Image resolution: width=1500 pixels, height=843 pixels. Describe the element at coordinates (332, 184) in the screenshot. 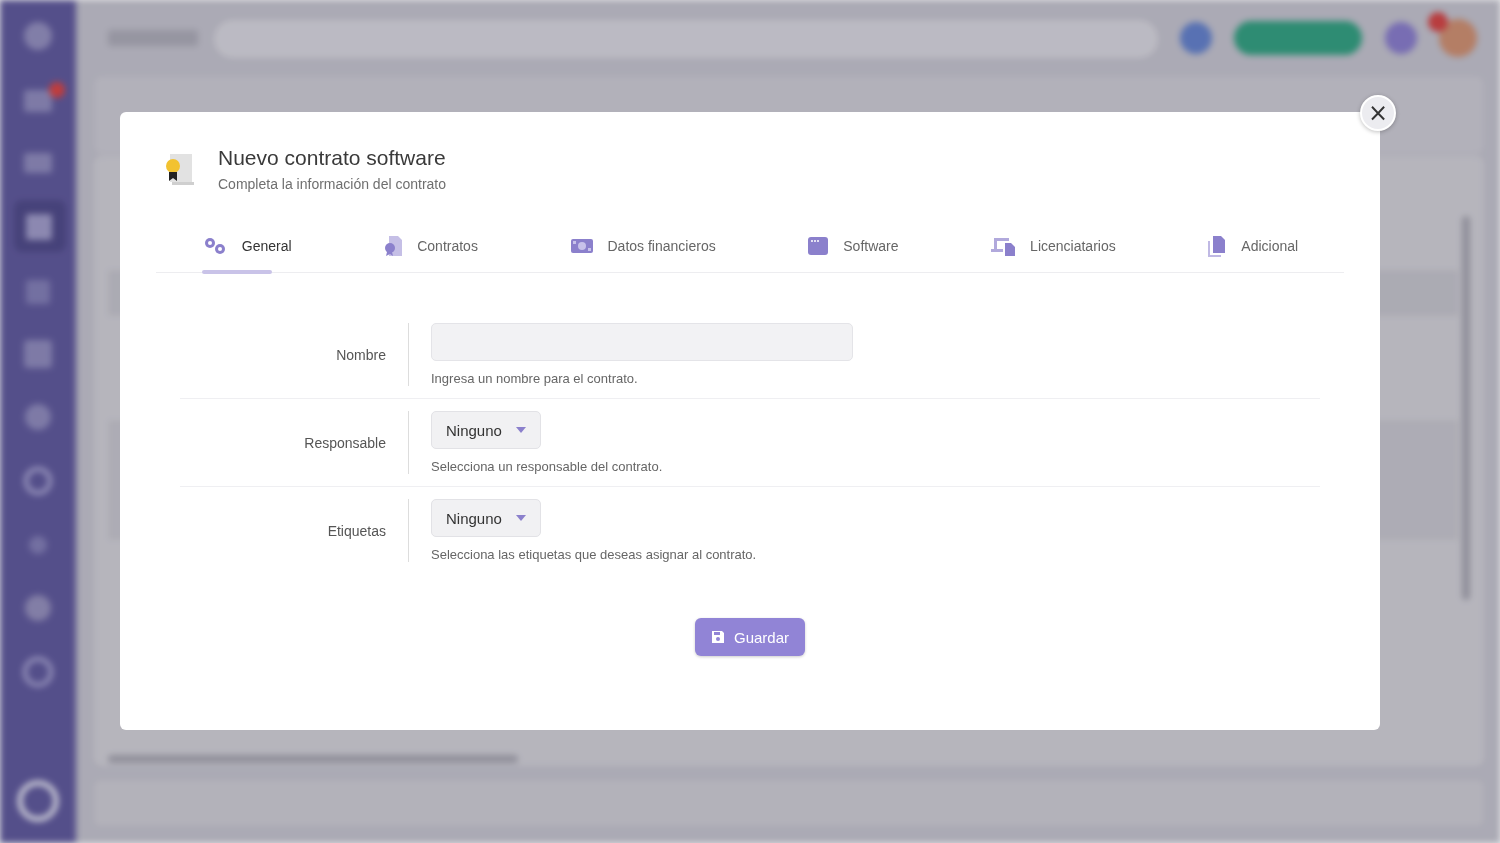

I see `dialog-subtitle: Completa la información del contrato` at that location.